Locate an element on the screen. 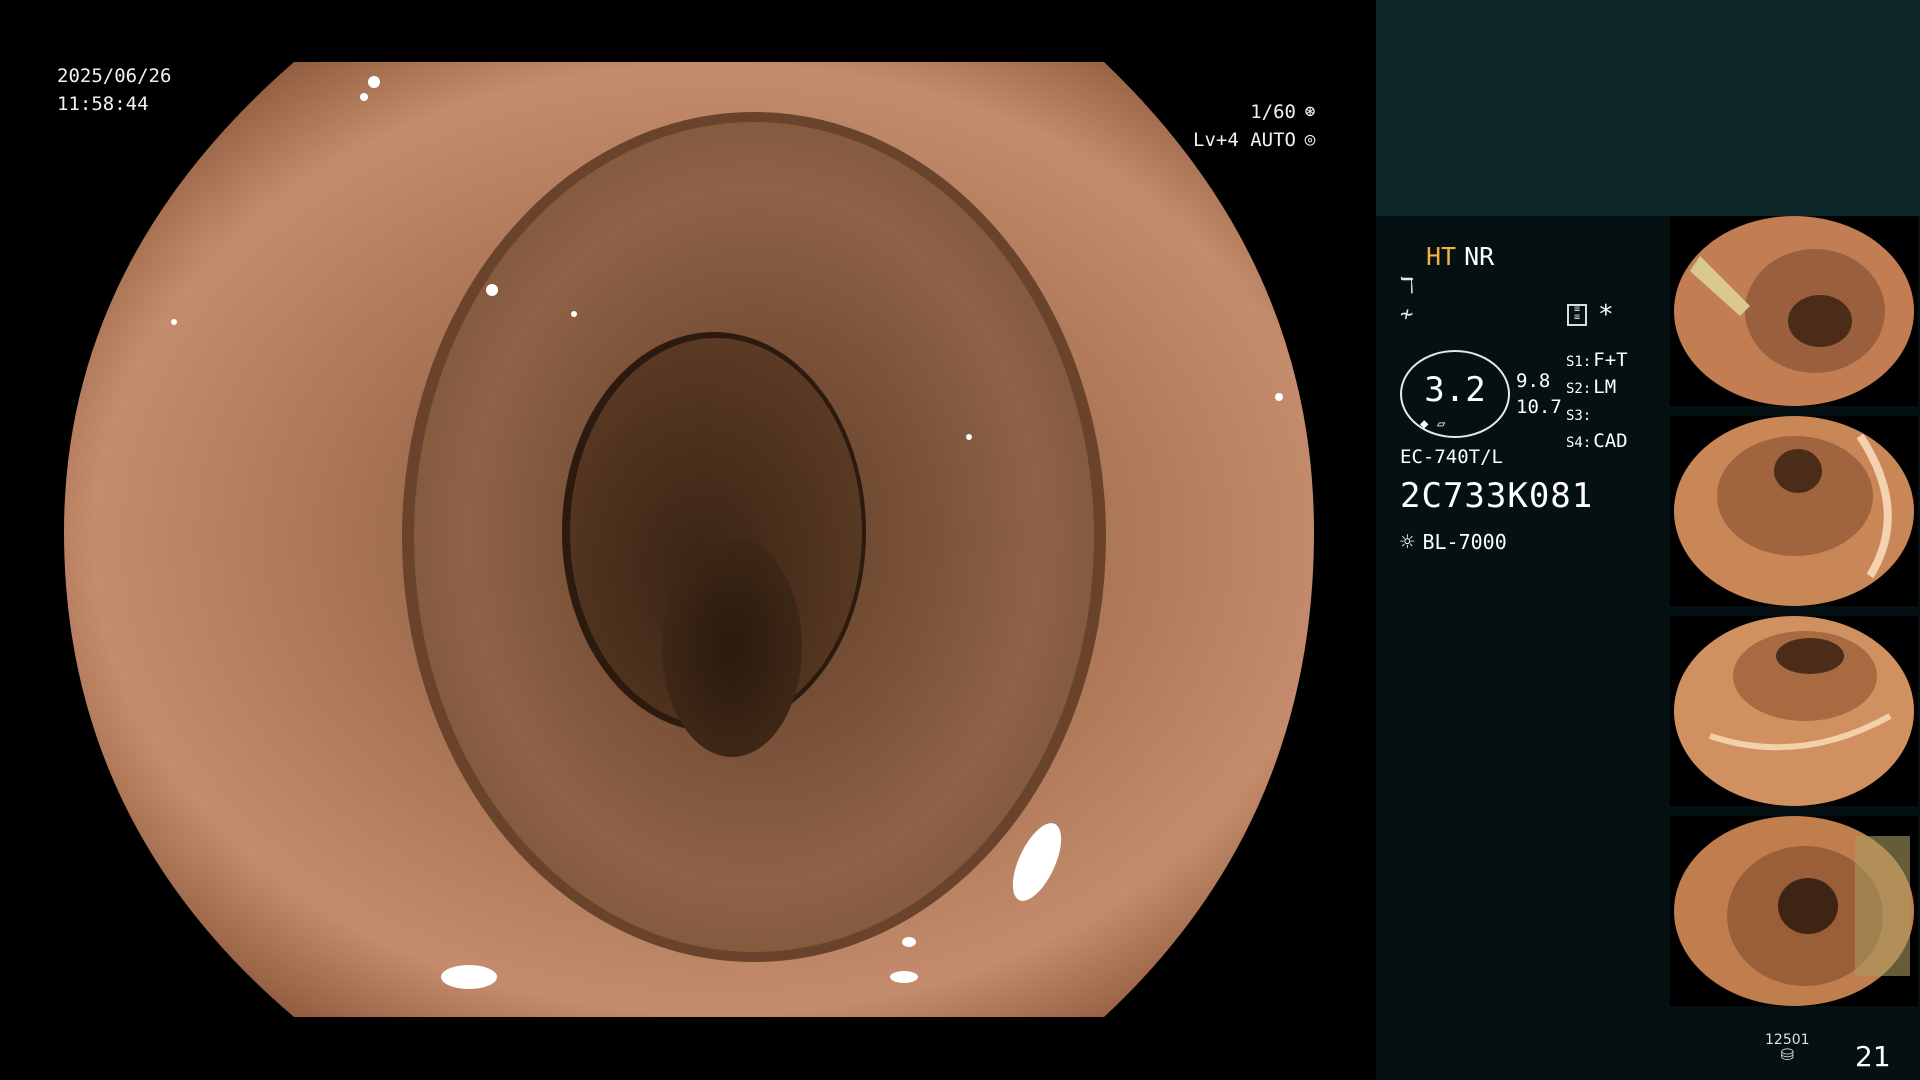 This screenshot has width=1920, height=1080. nr-indicator: NR is located at coordinates (1479, 256).